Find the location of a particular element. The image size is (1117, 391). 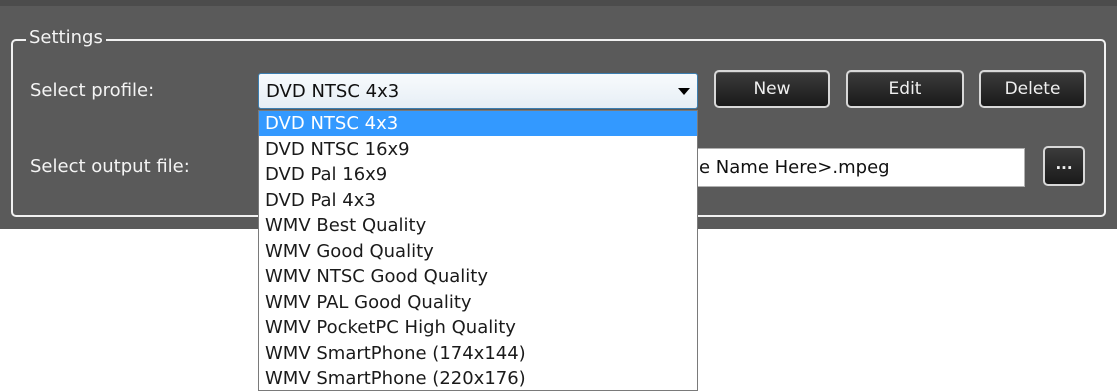

dropdown-option: WMV Good Quality is located at coordinates (478, 251).